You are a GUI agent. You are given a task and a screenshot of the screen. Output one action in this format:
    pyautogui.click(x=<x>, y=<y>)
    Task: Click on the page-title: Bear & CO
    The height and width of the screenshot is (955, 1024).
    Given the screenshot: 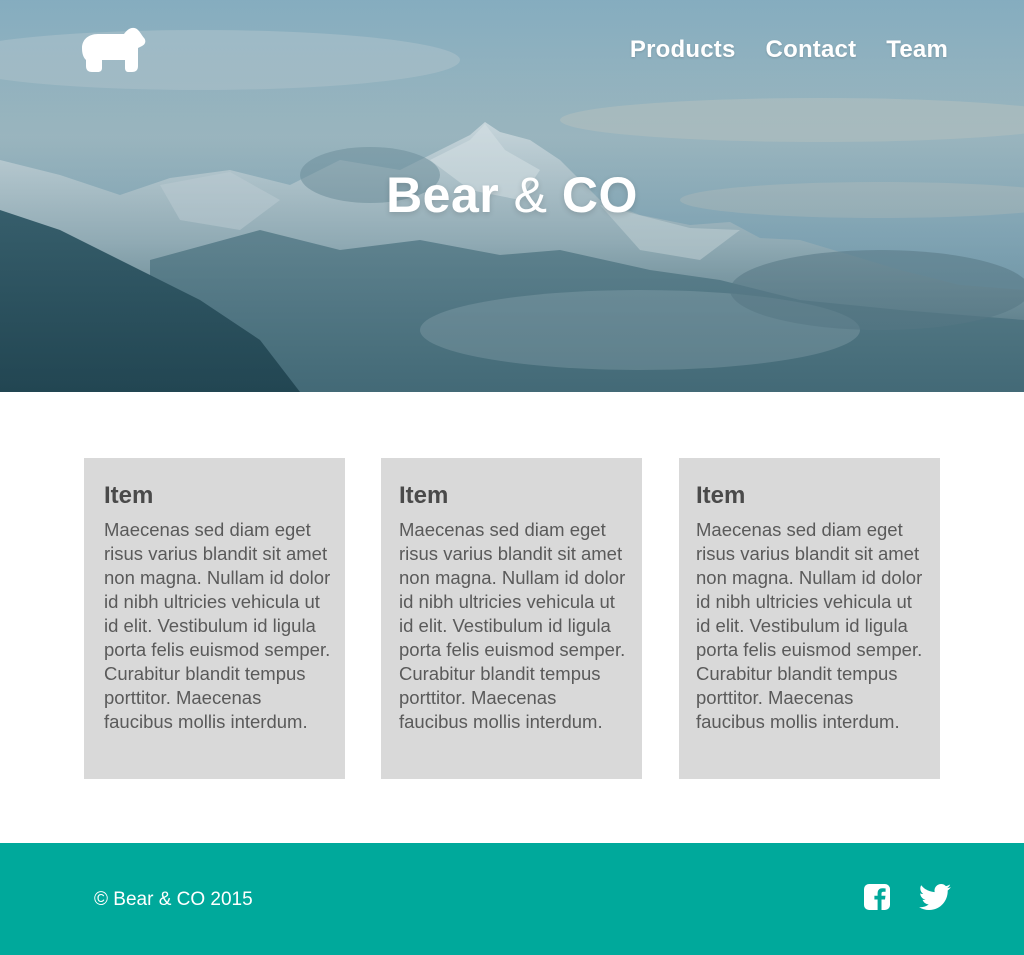 What is the action you would take?
    pyautogui.click(x=512, y=195)
    